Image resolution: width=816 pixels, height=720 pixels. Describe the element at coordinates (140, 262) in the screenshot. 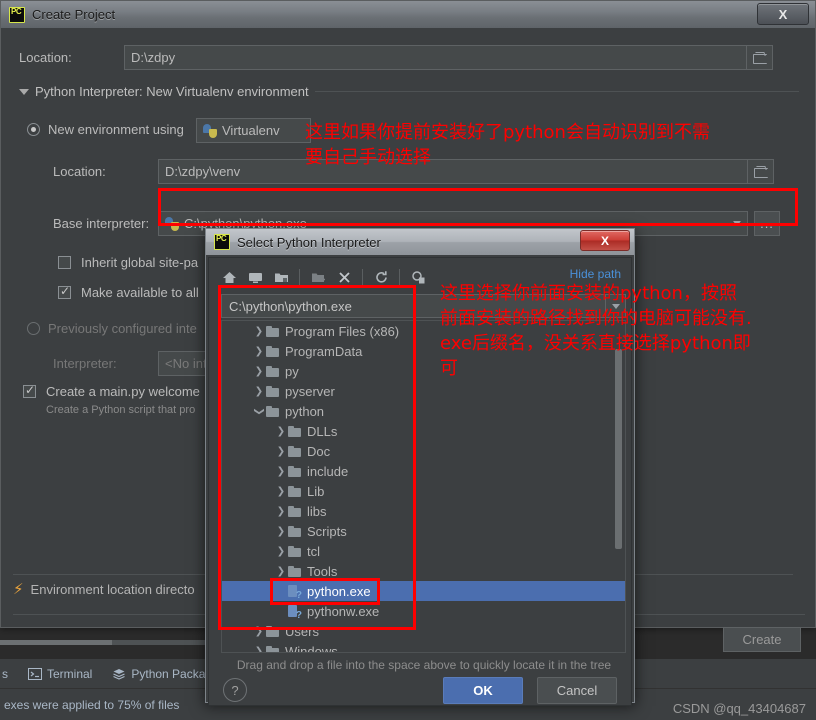

I see `inherit-global-label: Inherit global site-pa` at that location.